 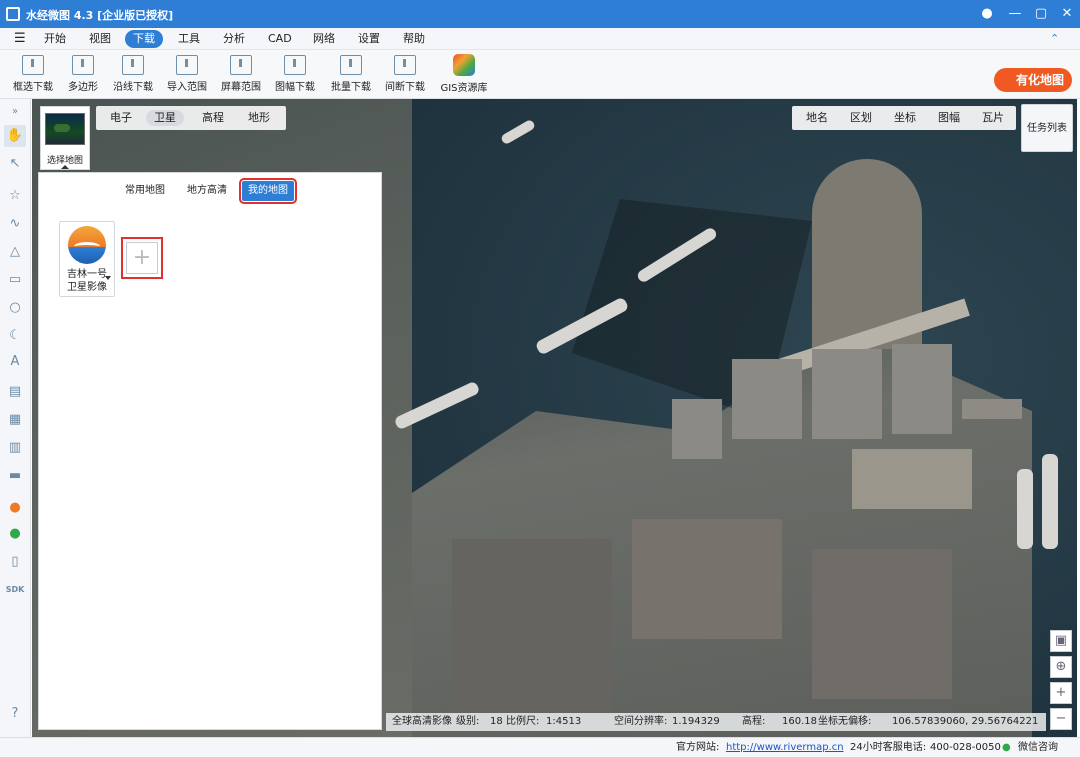 I want to click on polygon-draw-icon: △, so click(x=15, y=252).